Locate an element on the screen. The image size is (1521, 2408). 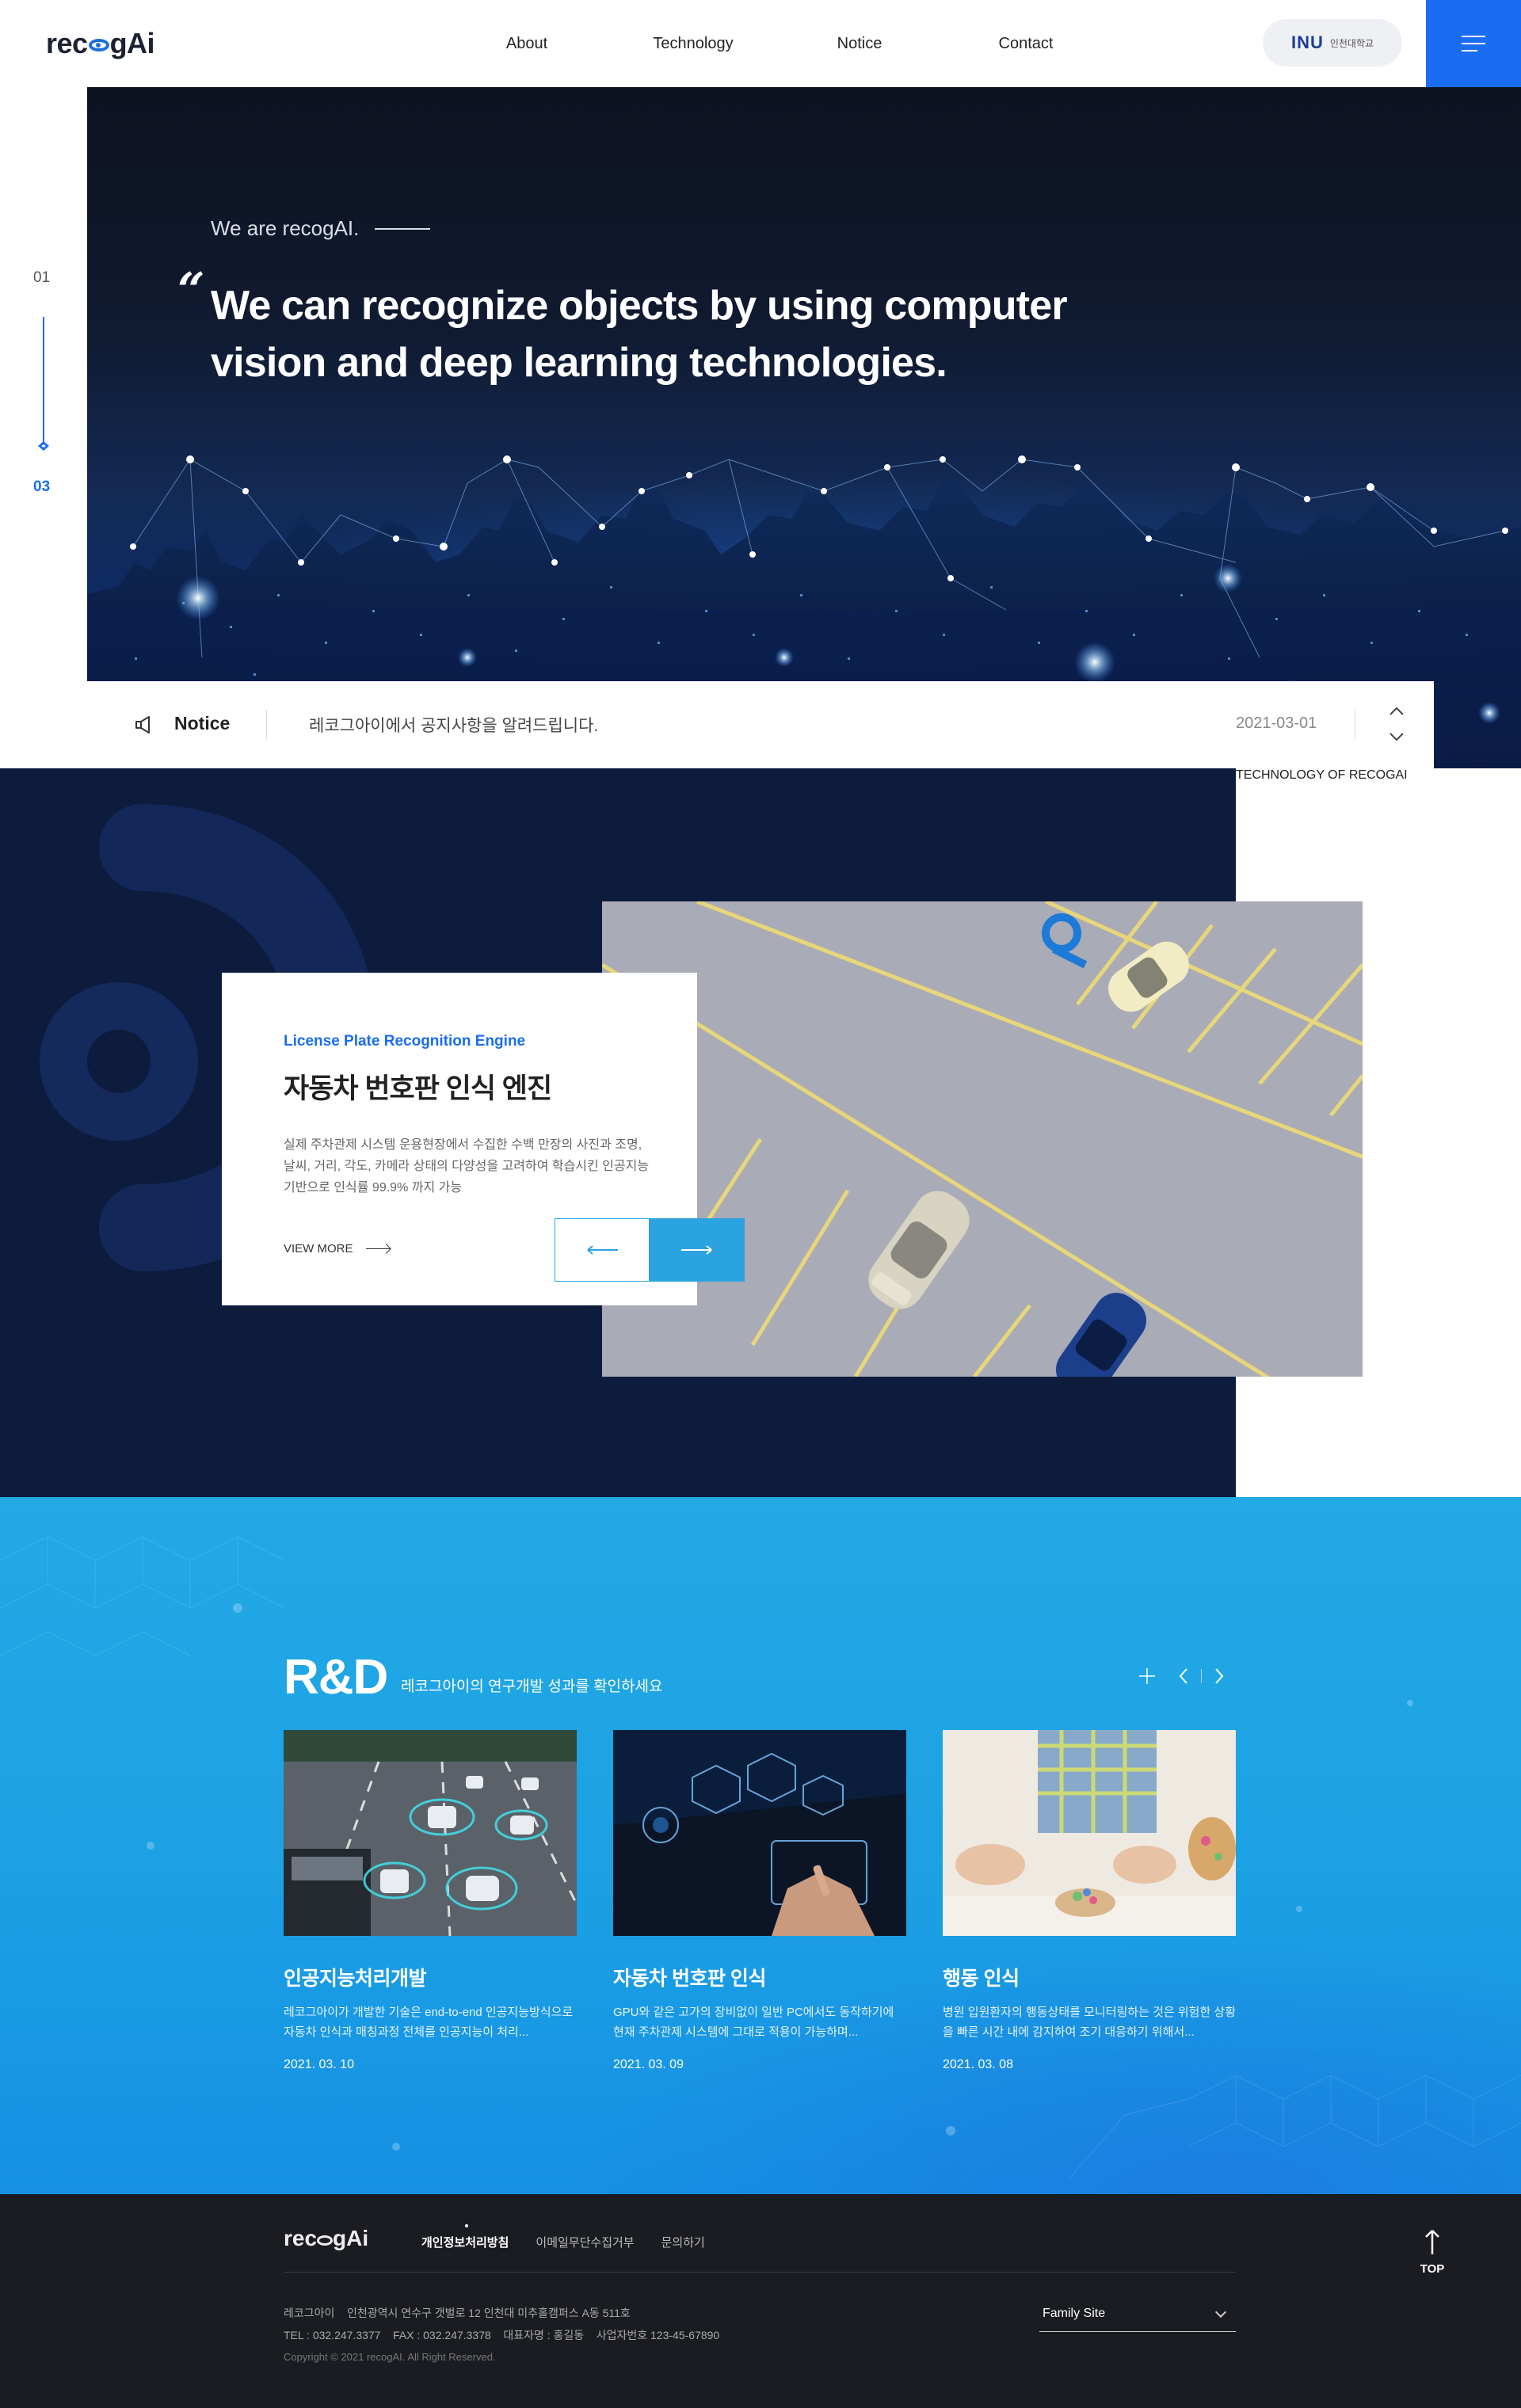
highway-cars-image is located at coordinates (430, 1833).